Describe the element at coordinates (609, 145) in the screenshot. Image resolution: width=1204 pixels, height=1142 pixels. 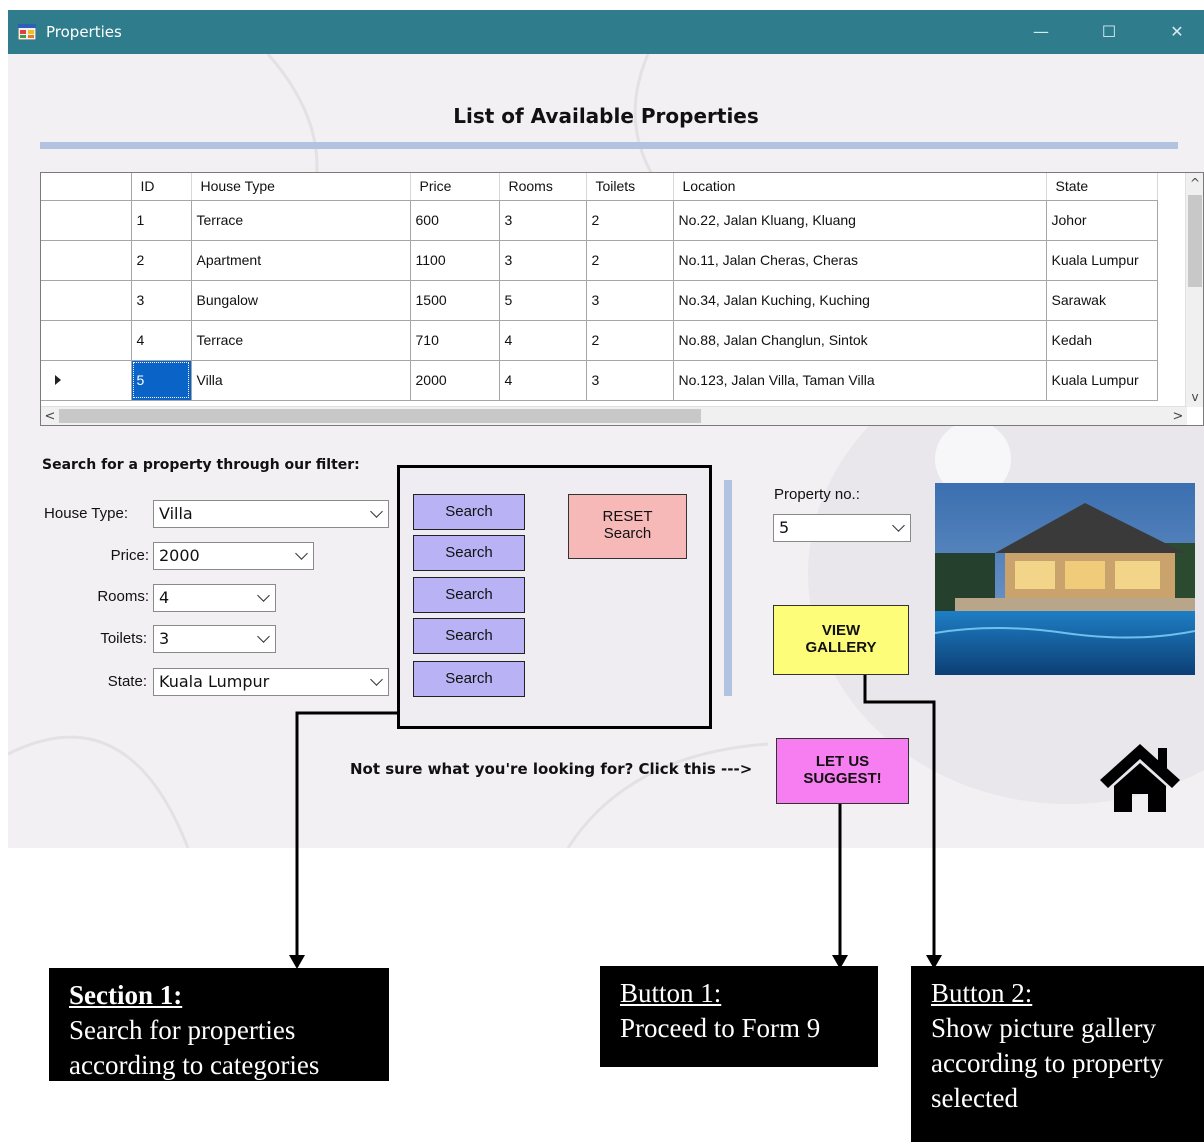
I see `heading-underline` at that location.